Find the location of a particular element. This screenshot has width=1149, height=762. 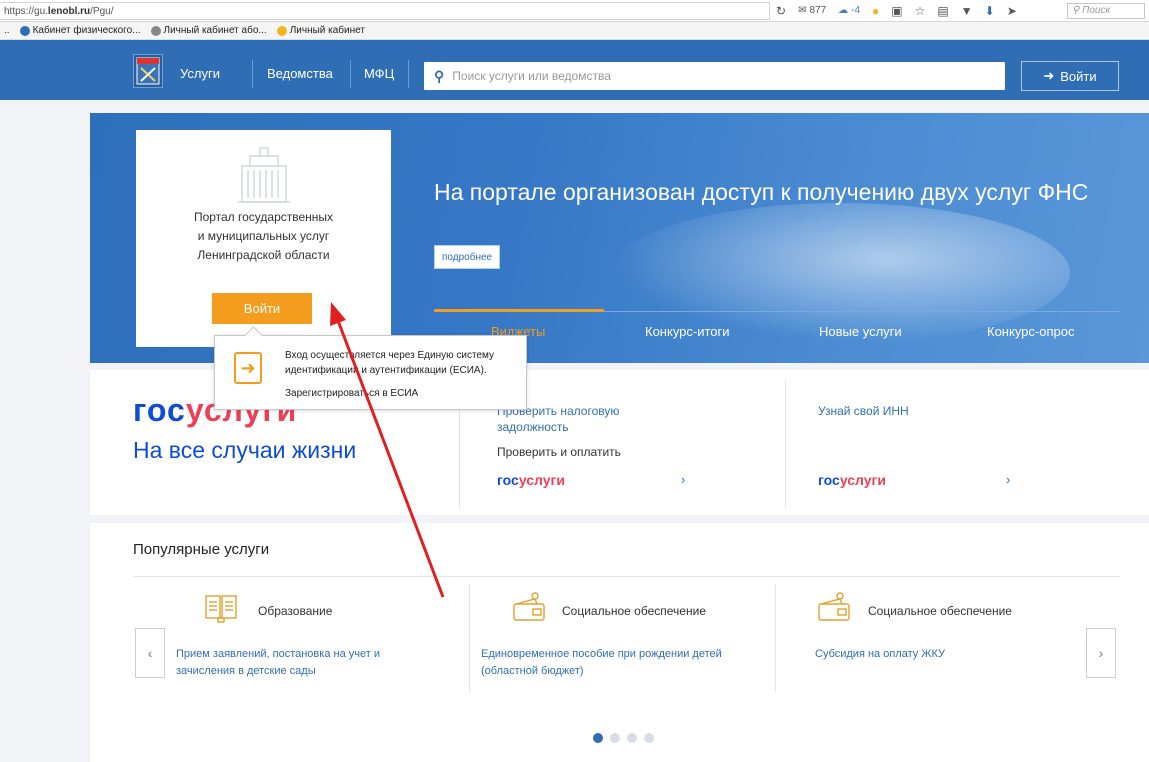

browser-search-input: ⚲ Поиск is located at coordinates (1106, 11).